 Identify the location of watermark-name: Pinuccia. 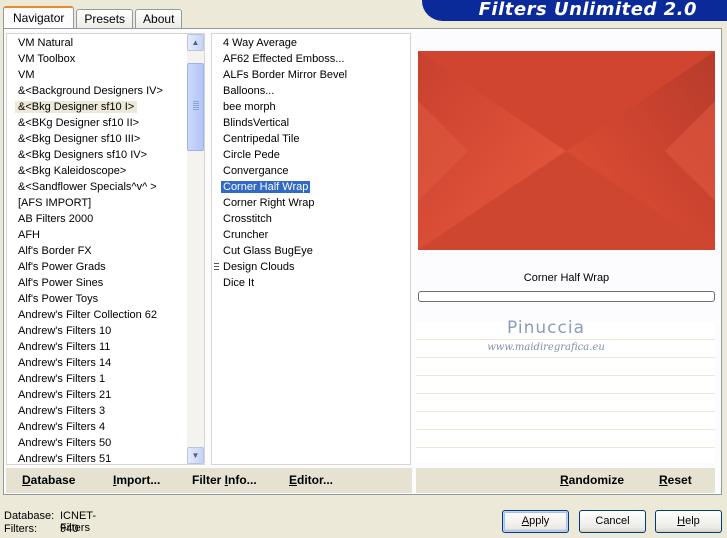
(546, 328).